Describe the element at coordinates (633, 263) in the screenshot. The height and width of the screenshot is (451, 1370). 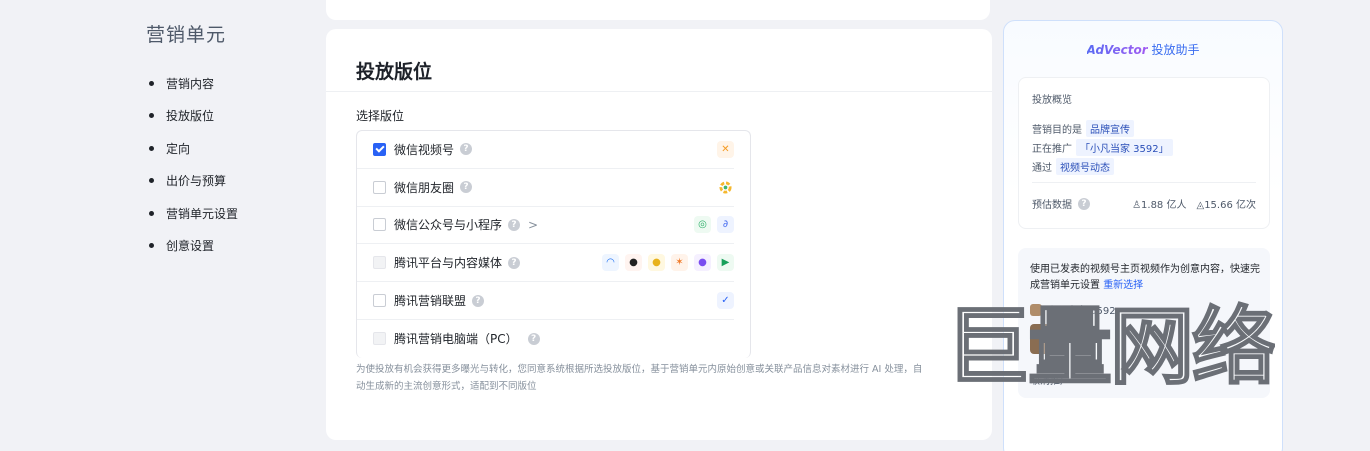
I see `qq-icon: ●` at that location.